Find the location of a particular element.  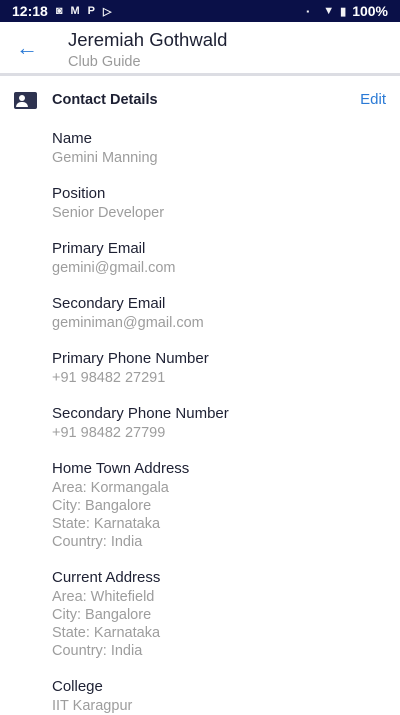

play-store-icon: ▷ is located at coordinates (107, 11).